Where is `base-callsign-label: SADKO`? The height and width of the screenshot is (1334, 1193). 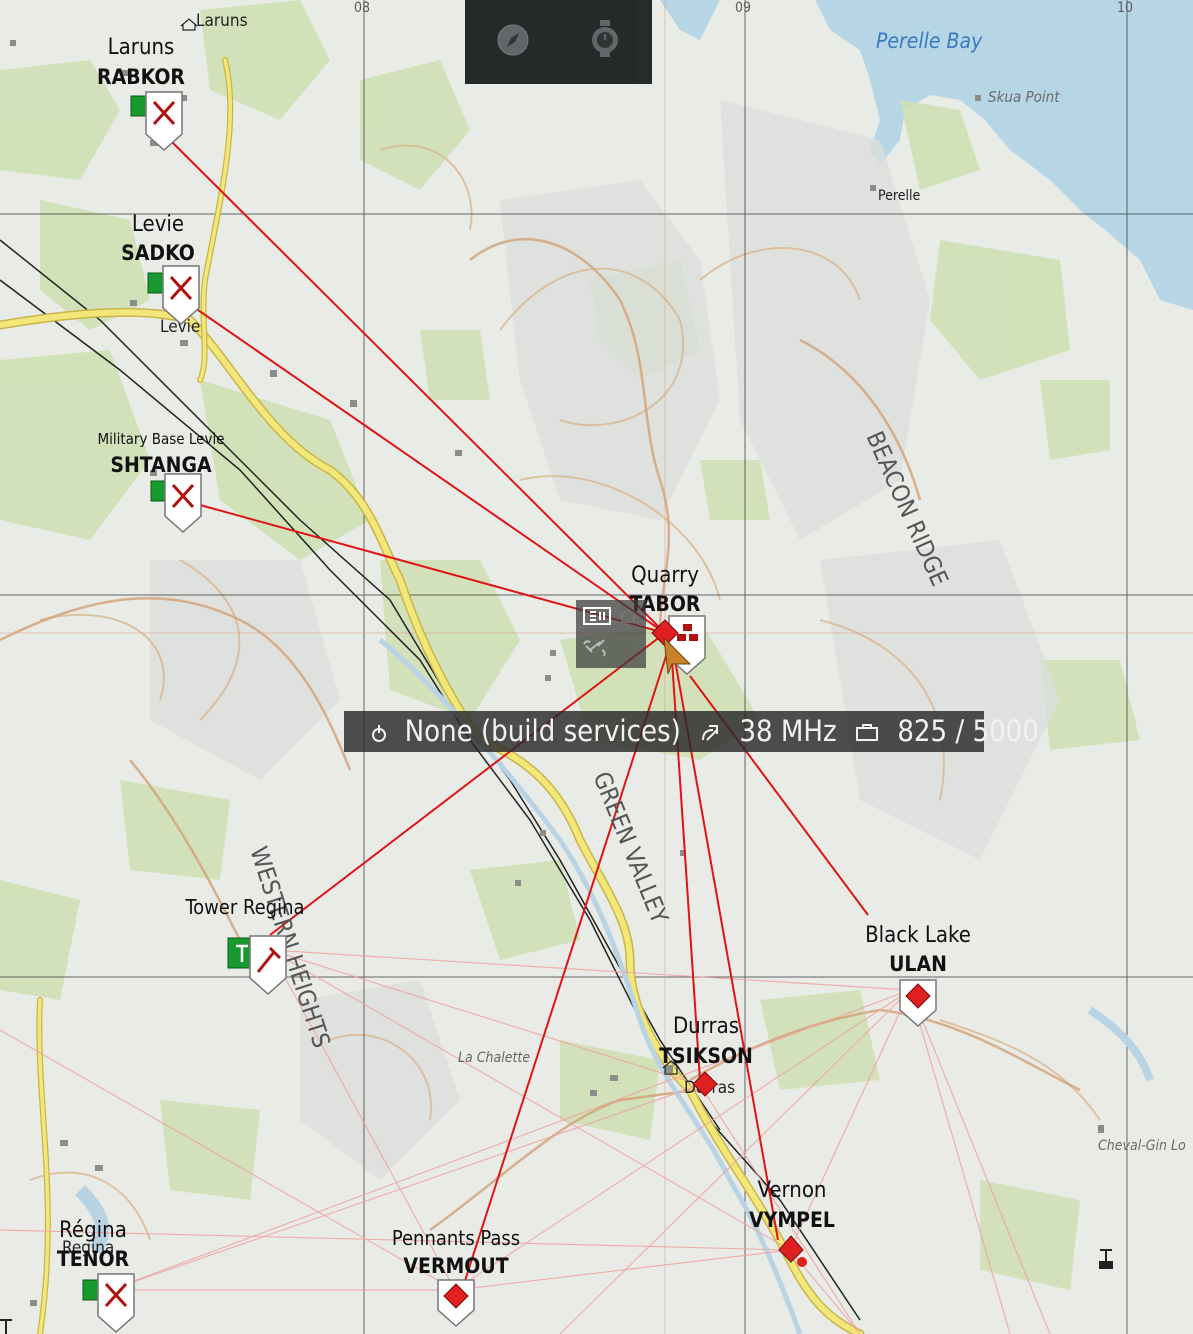
base-callsign-label: SADKO is located at coordinates (158, 253).